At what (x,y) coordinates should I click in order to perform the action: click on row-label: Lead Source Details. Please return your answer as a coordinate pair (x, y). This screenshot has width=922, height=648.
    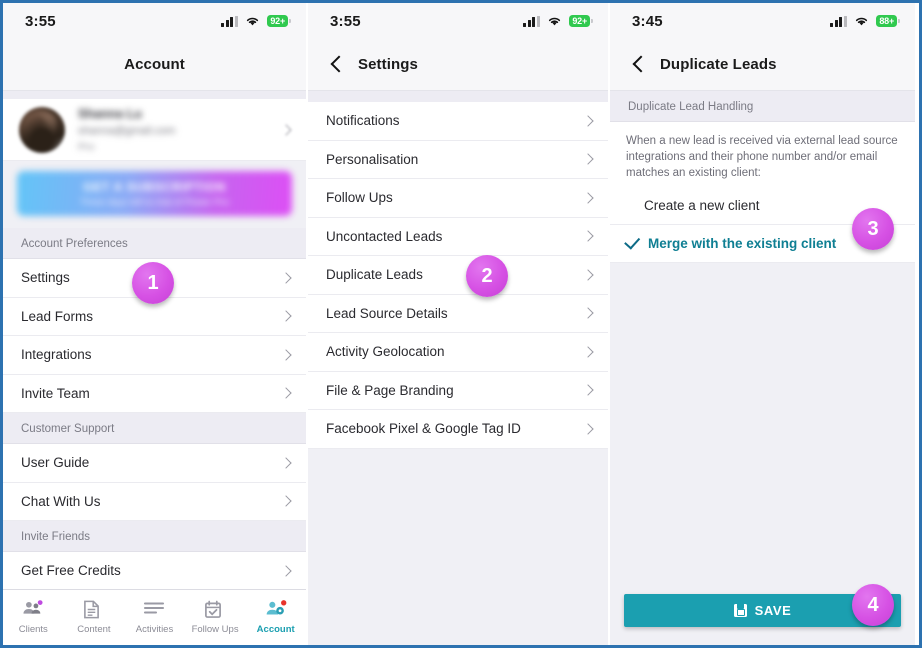
    Looking at the image, I should click on (387, 313).